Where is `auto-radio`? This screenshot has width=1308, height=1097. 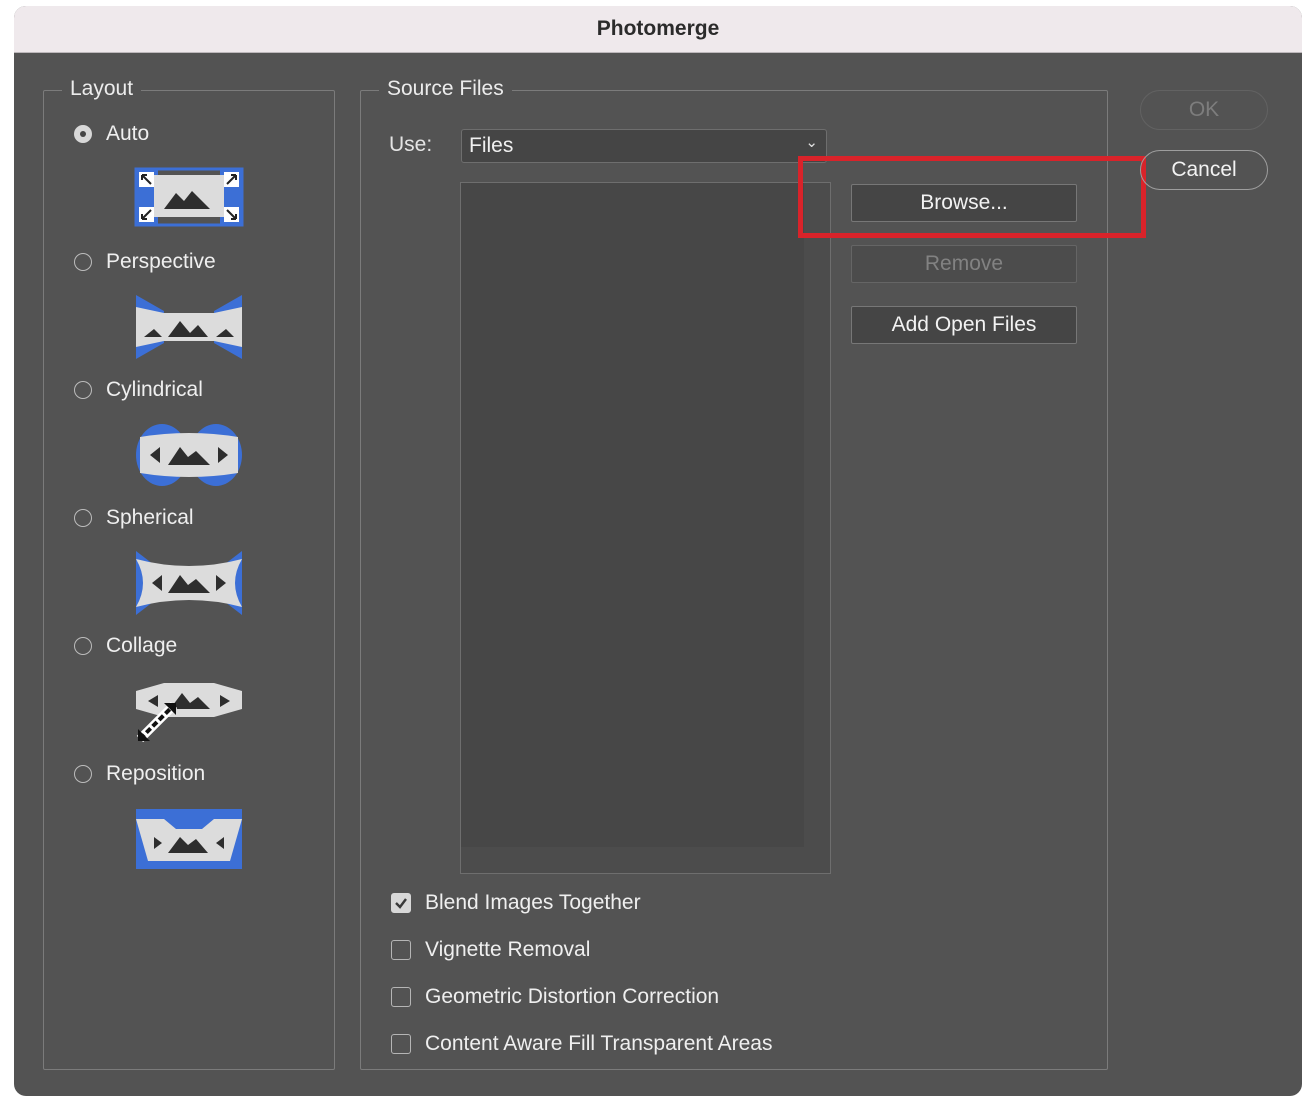
auto-radio is located at coordinates (83, 134).